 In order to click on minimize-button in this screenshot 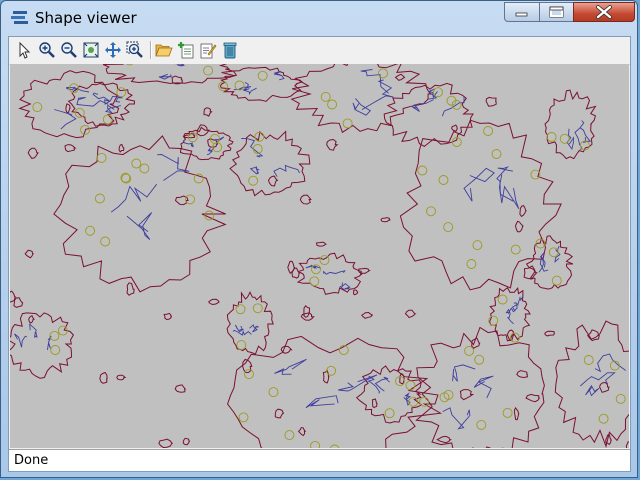, I will do `click(522, 12)`.